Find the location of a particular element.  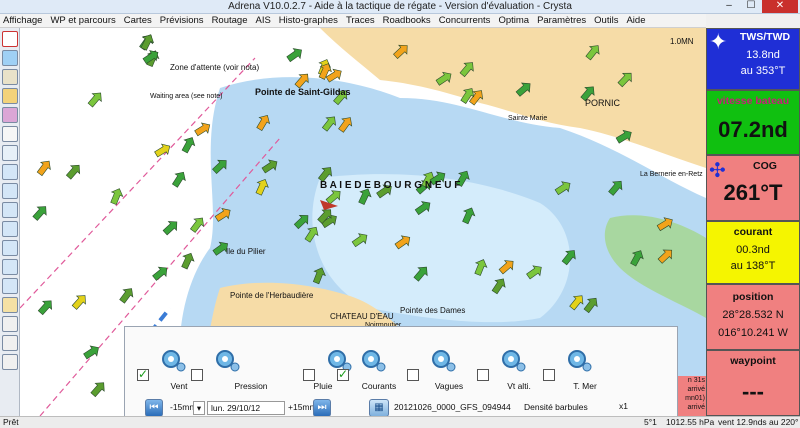

layer-courants: Courants is located at coordinates (377, 371).